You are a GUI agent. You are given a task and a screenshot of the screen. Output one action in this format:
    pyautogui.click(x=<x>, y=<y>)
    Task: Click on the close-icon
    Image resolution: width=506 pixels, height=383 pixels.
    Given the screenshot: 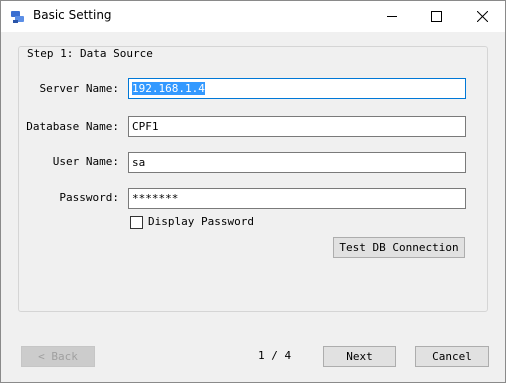 What is the action you would take?
    pyautogui.click(x=482, y=16)
    